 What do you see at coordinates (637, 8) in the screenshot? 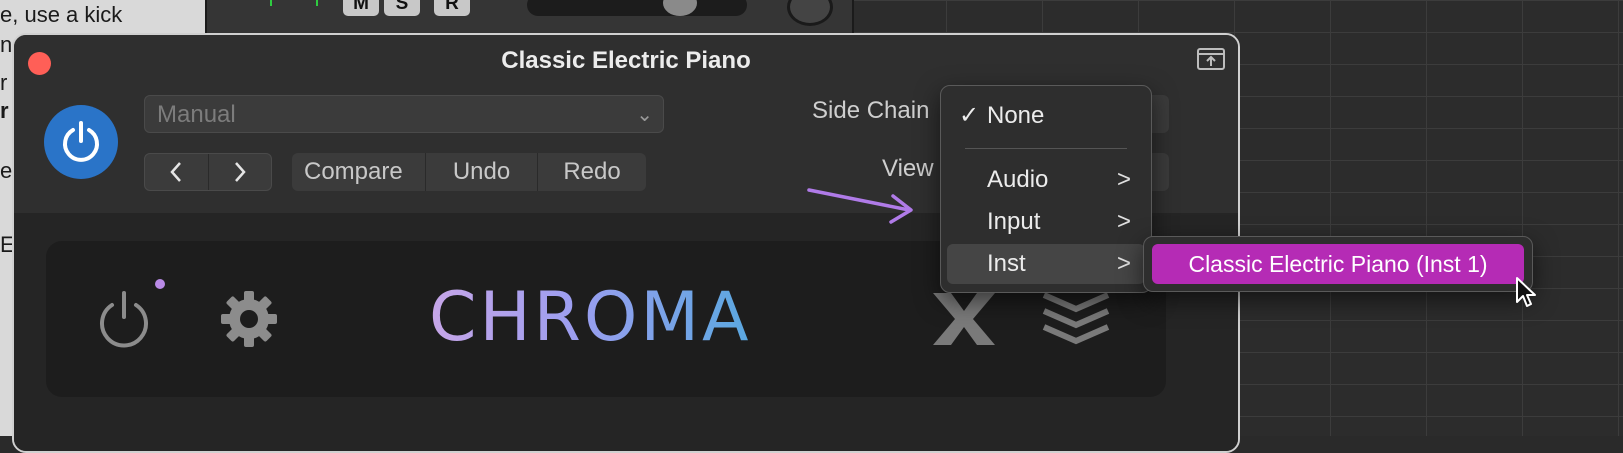
I see `volume-slider` at bounding box center [637, 8].